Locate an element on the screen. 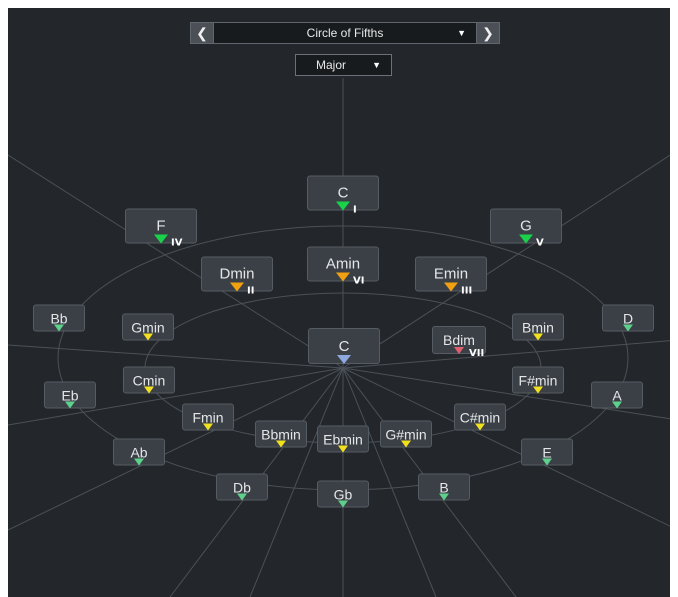 The image size is (678, 597). center-chord-label: C is located at coordinates (344, 346).